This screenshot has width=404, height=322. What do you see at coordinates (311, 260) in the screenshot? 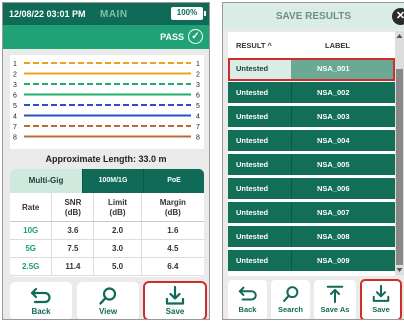
I see `list-item: Untested NSA_009` at bounding box center [311, 260].